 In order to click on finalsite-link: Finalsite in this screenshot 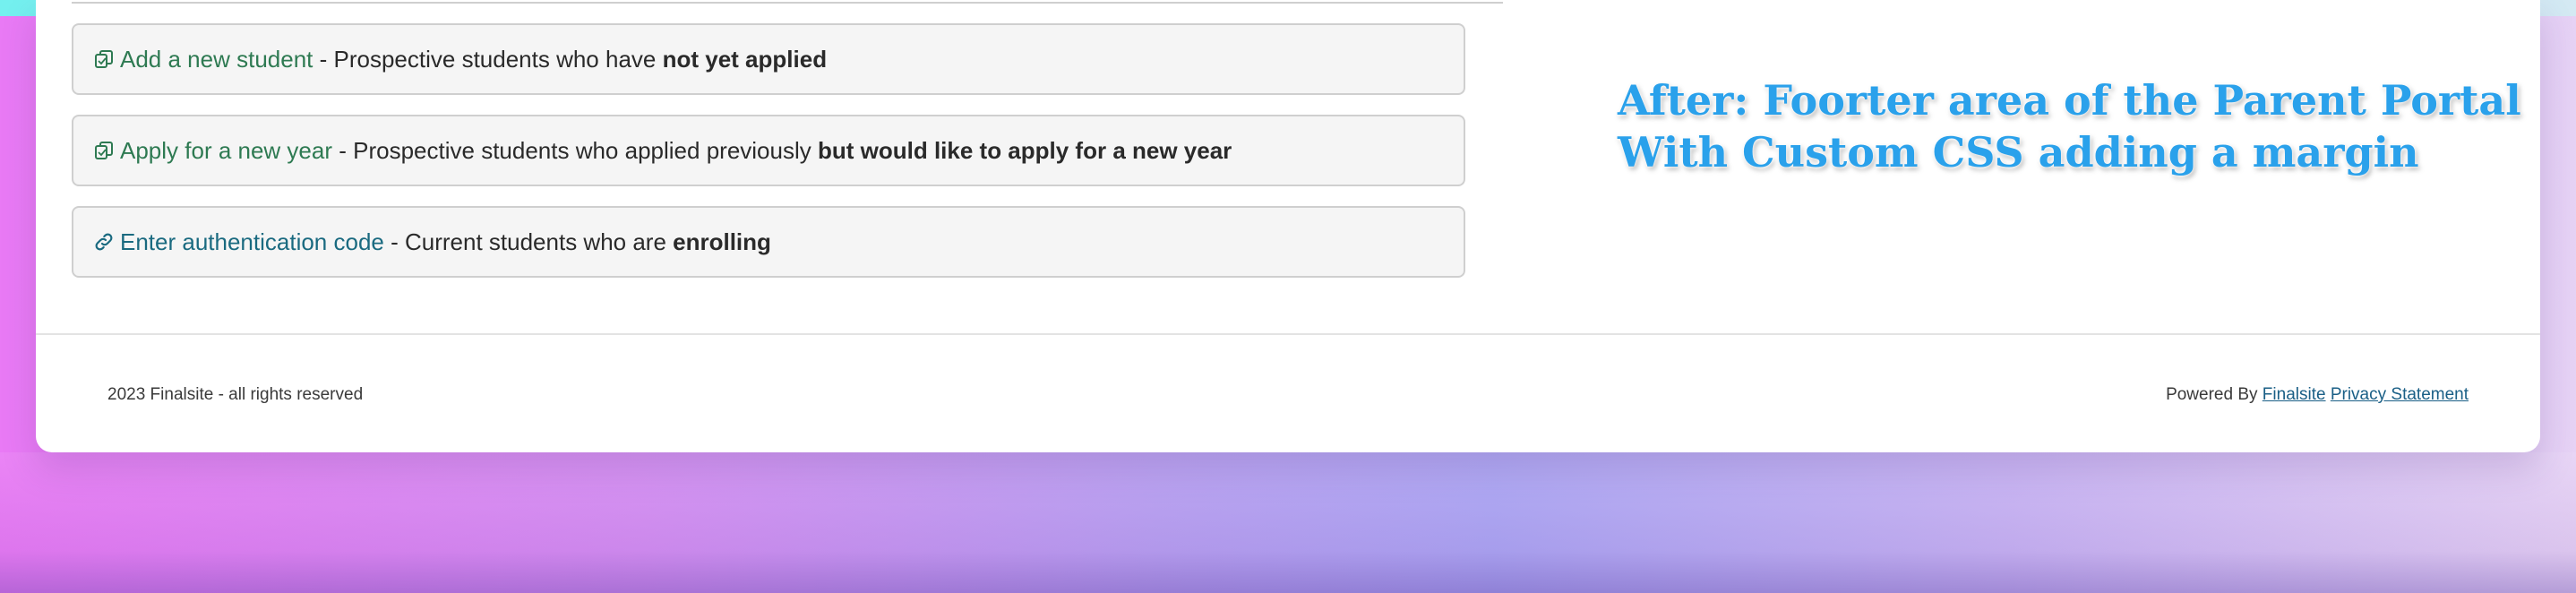, I will do `click(2294, 394)`.